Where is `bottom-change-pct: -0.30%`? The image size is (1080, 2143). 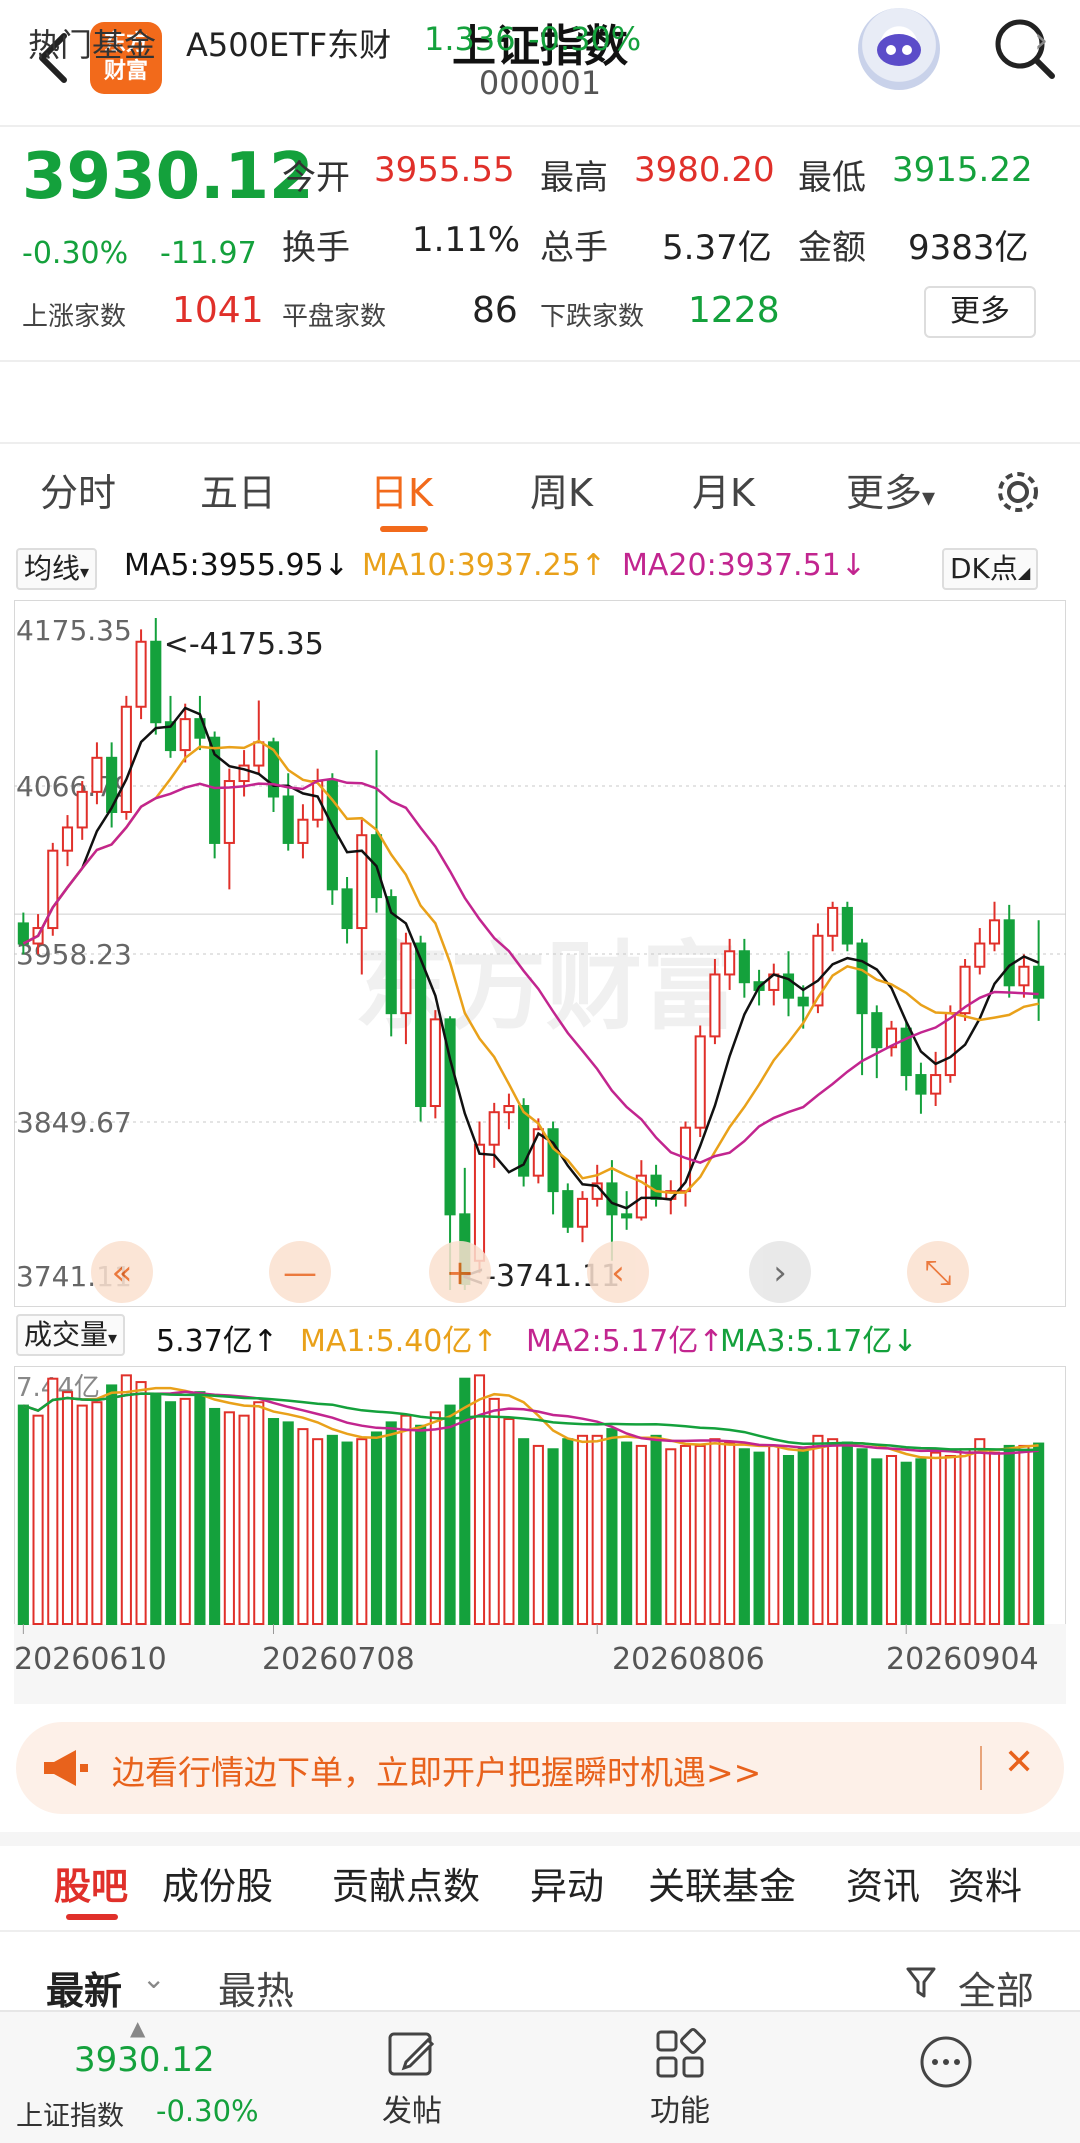 bottom-change-pct: -0.30% is located at coordinates (207, 2111).